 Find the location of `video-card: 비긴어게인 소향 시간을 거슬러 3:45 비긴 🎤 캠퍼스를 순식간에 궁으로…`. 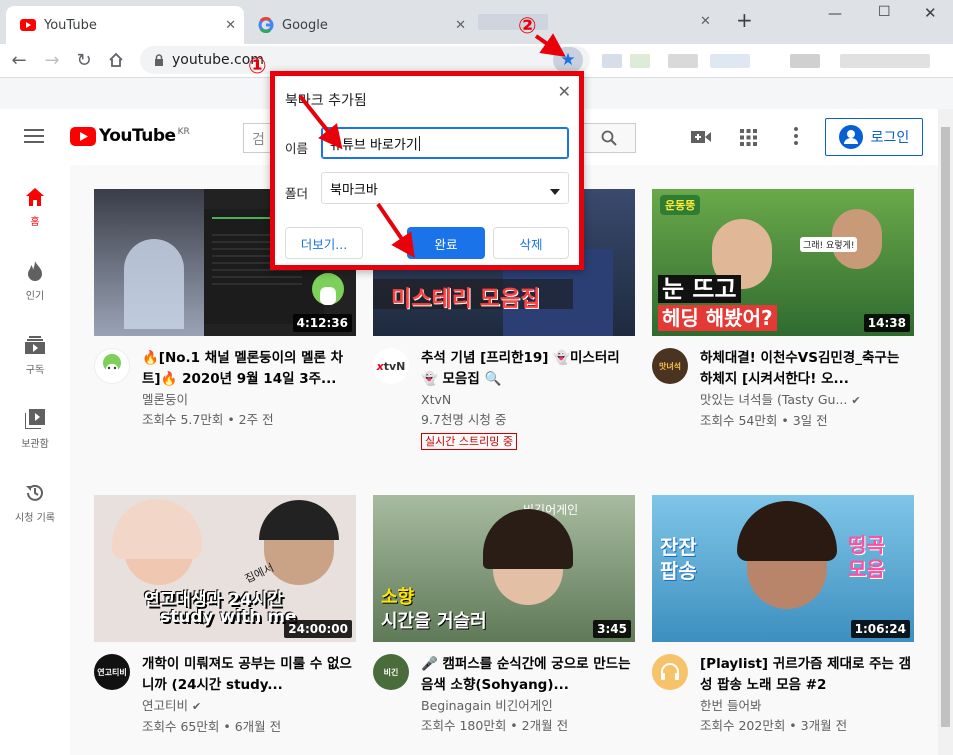

video-card: 비긴어게인 소향 시간을 거슬러 3:45 비긴 🎤 캠퍼스를 순식간에 궁으로… is located at coordinates (504, 615).